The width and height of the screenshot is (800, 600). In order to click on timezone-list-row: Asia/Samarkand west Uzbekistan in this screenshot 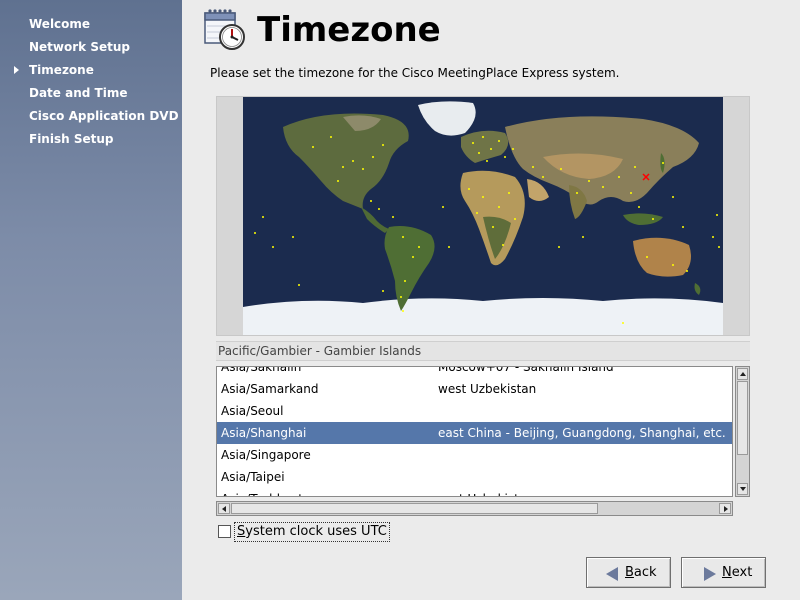, I will do `click(474, 389)`.